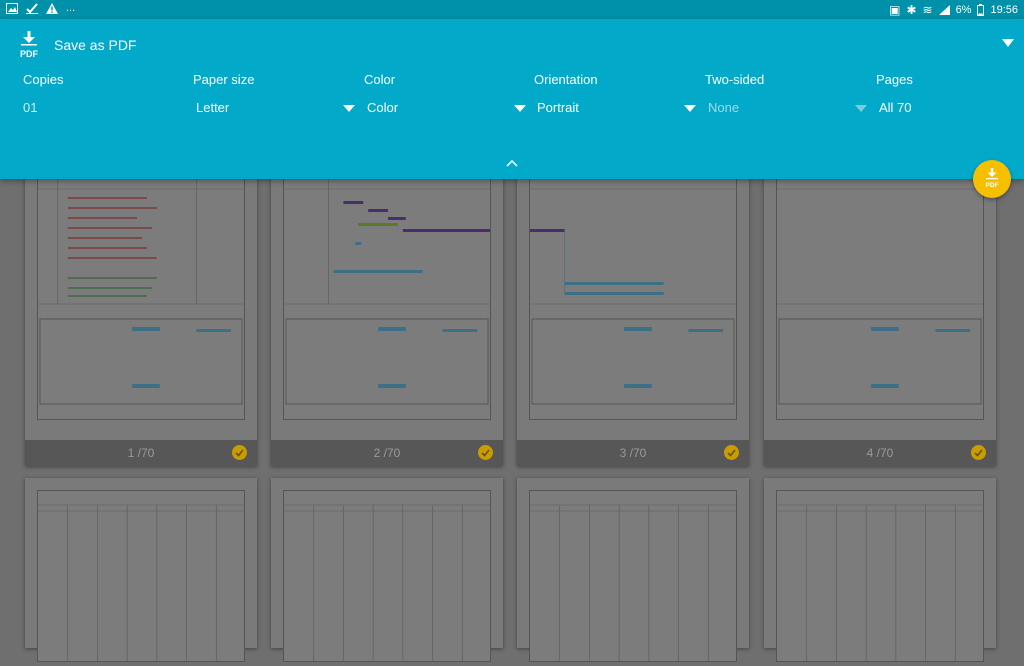  Describe the element at coordinates (558, 107) in the screenshot. I see `orientation-value: Portrait` at that location.